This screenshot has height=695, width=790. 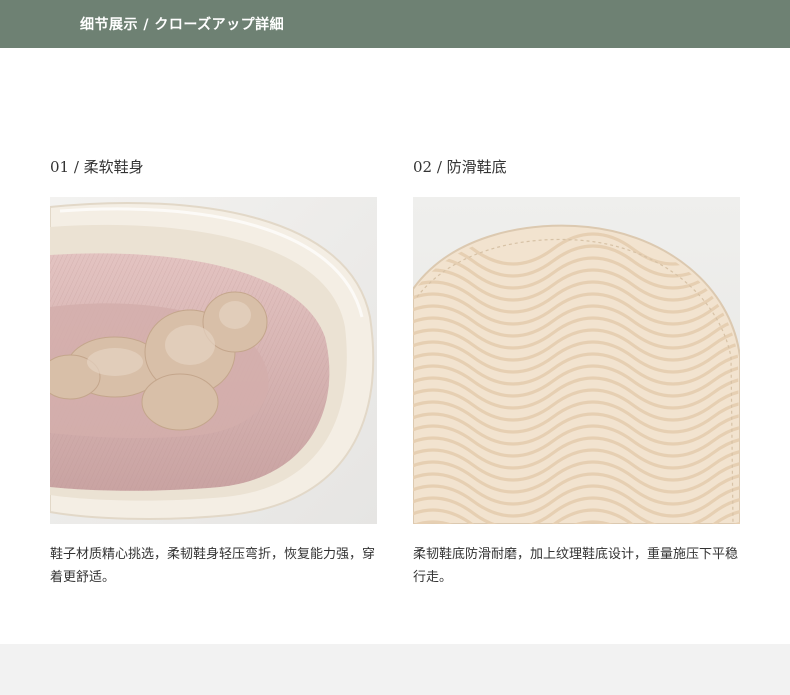 What do you see at coordinates (213, 566) in the screenshot?
I see `detail-description: 鞋子材质精心挑选，柔韧鞋身轻压弯折，恢复能力强，穿着更舒适。` at bounding box center [213, 566].